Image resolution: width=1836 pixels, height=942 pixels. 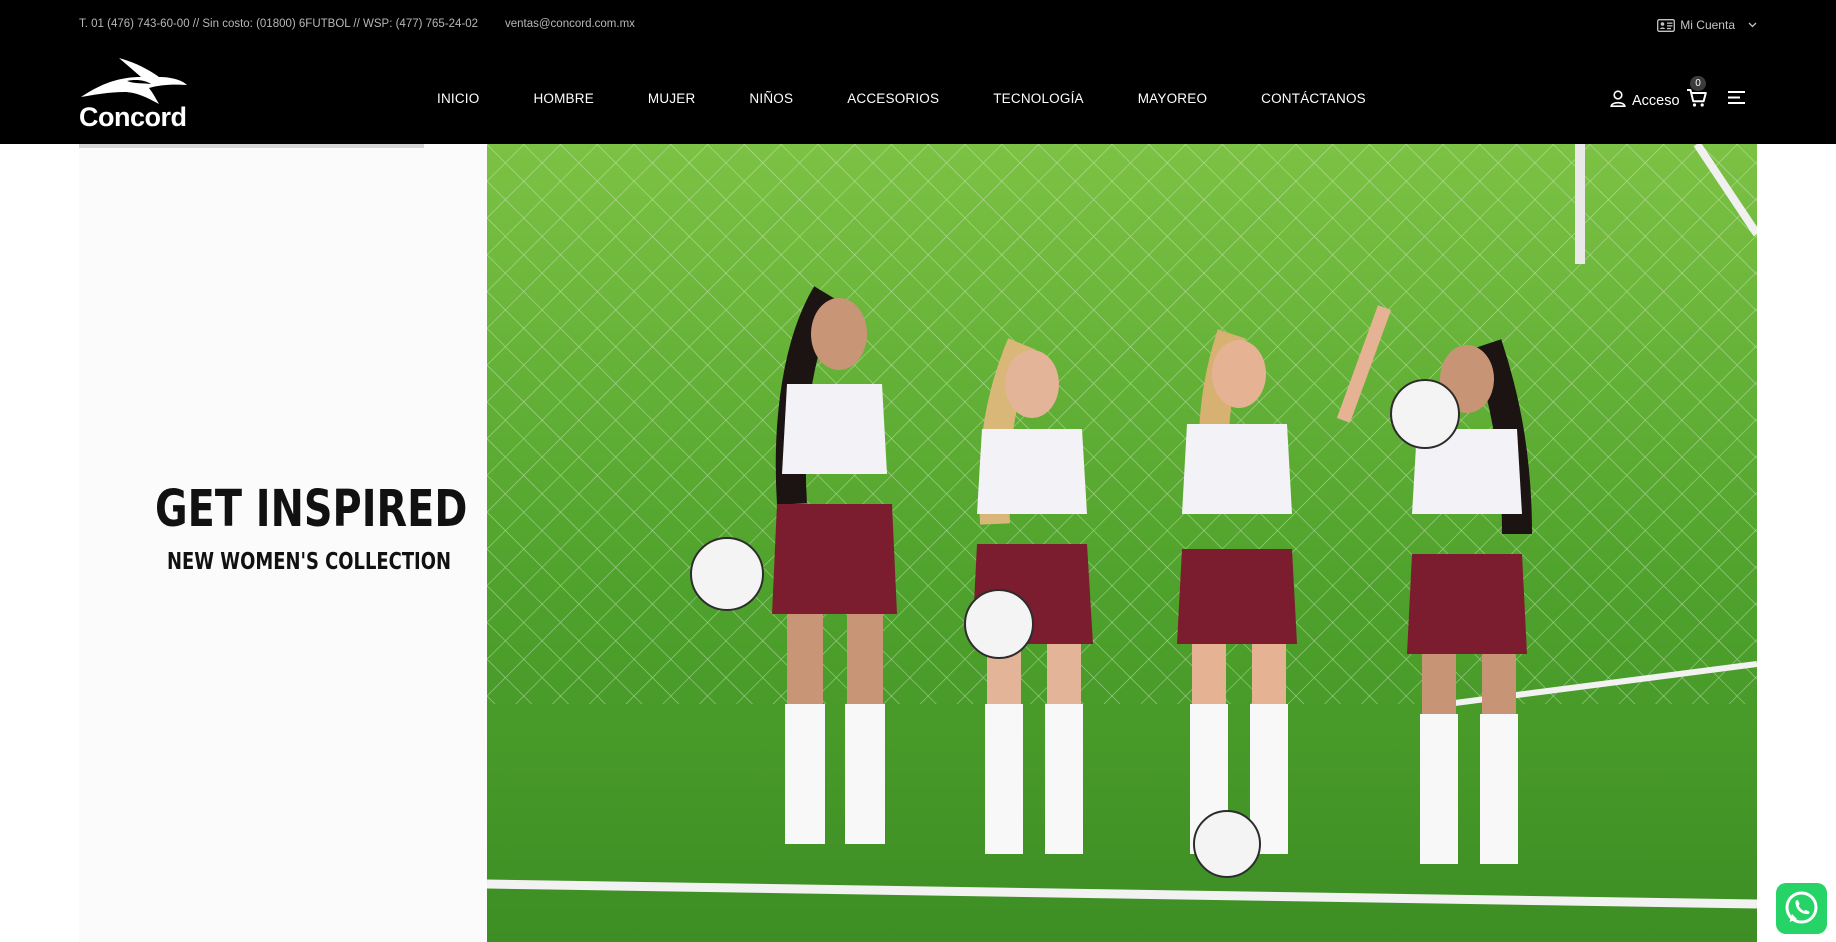 What do you see at coordinates (311, 509) in the screenshot?
I see `hero-title: GET INSPIRED` at bounding box center [311, 509].